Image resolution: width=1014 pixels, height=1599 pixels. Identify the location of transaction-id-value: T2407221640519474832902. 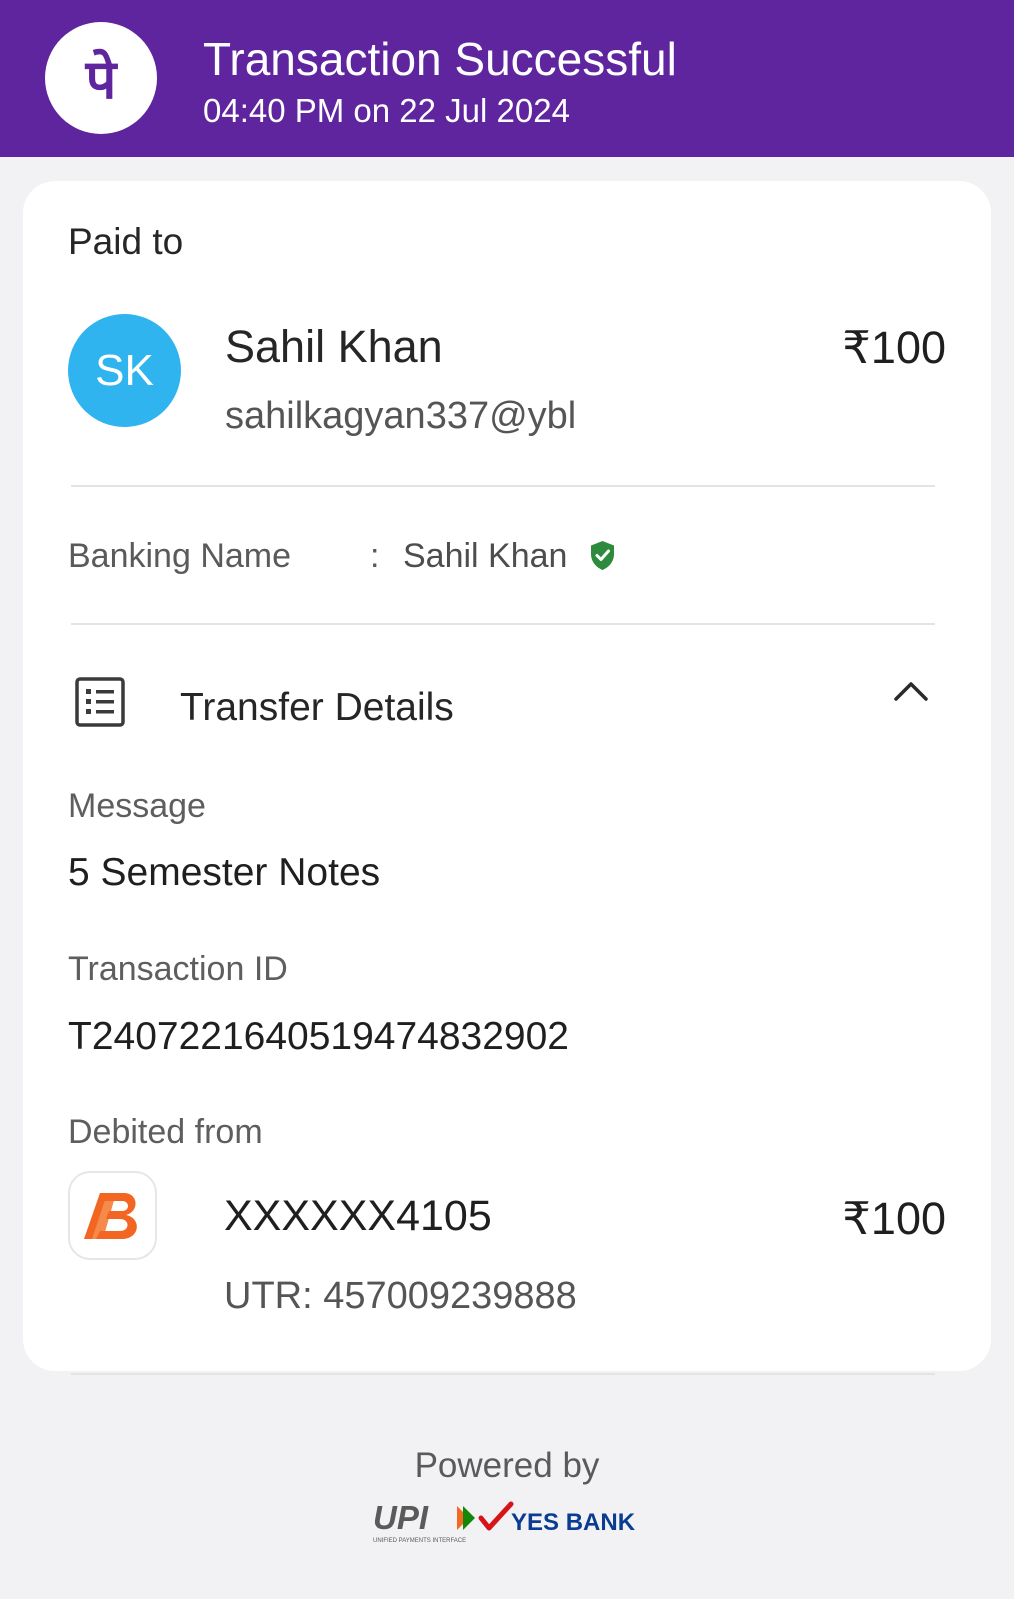
(318, 1037).